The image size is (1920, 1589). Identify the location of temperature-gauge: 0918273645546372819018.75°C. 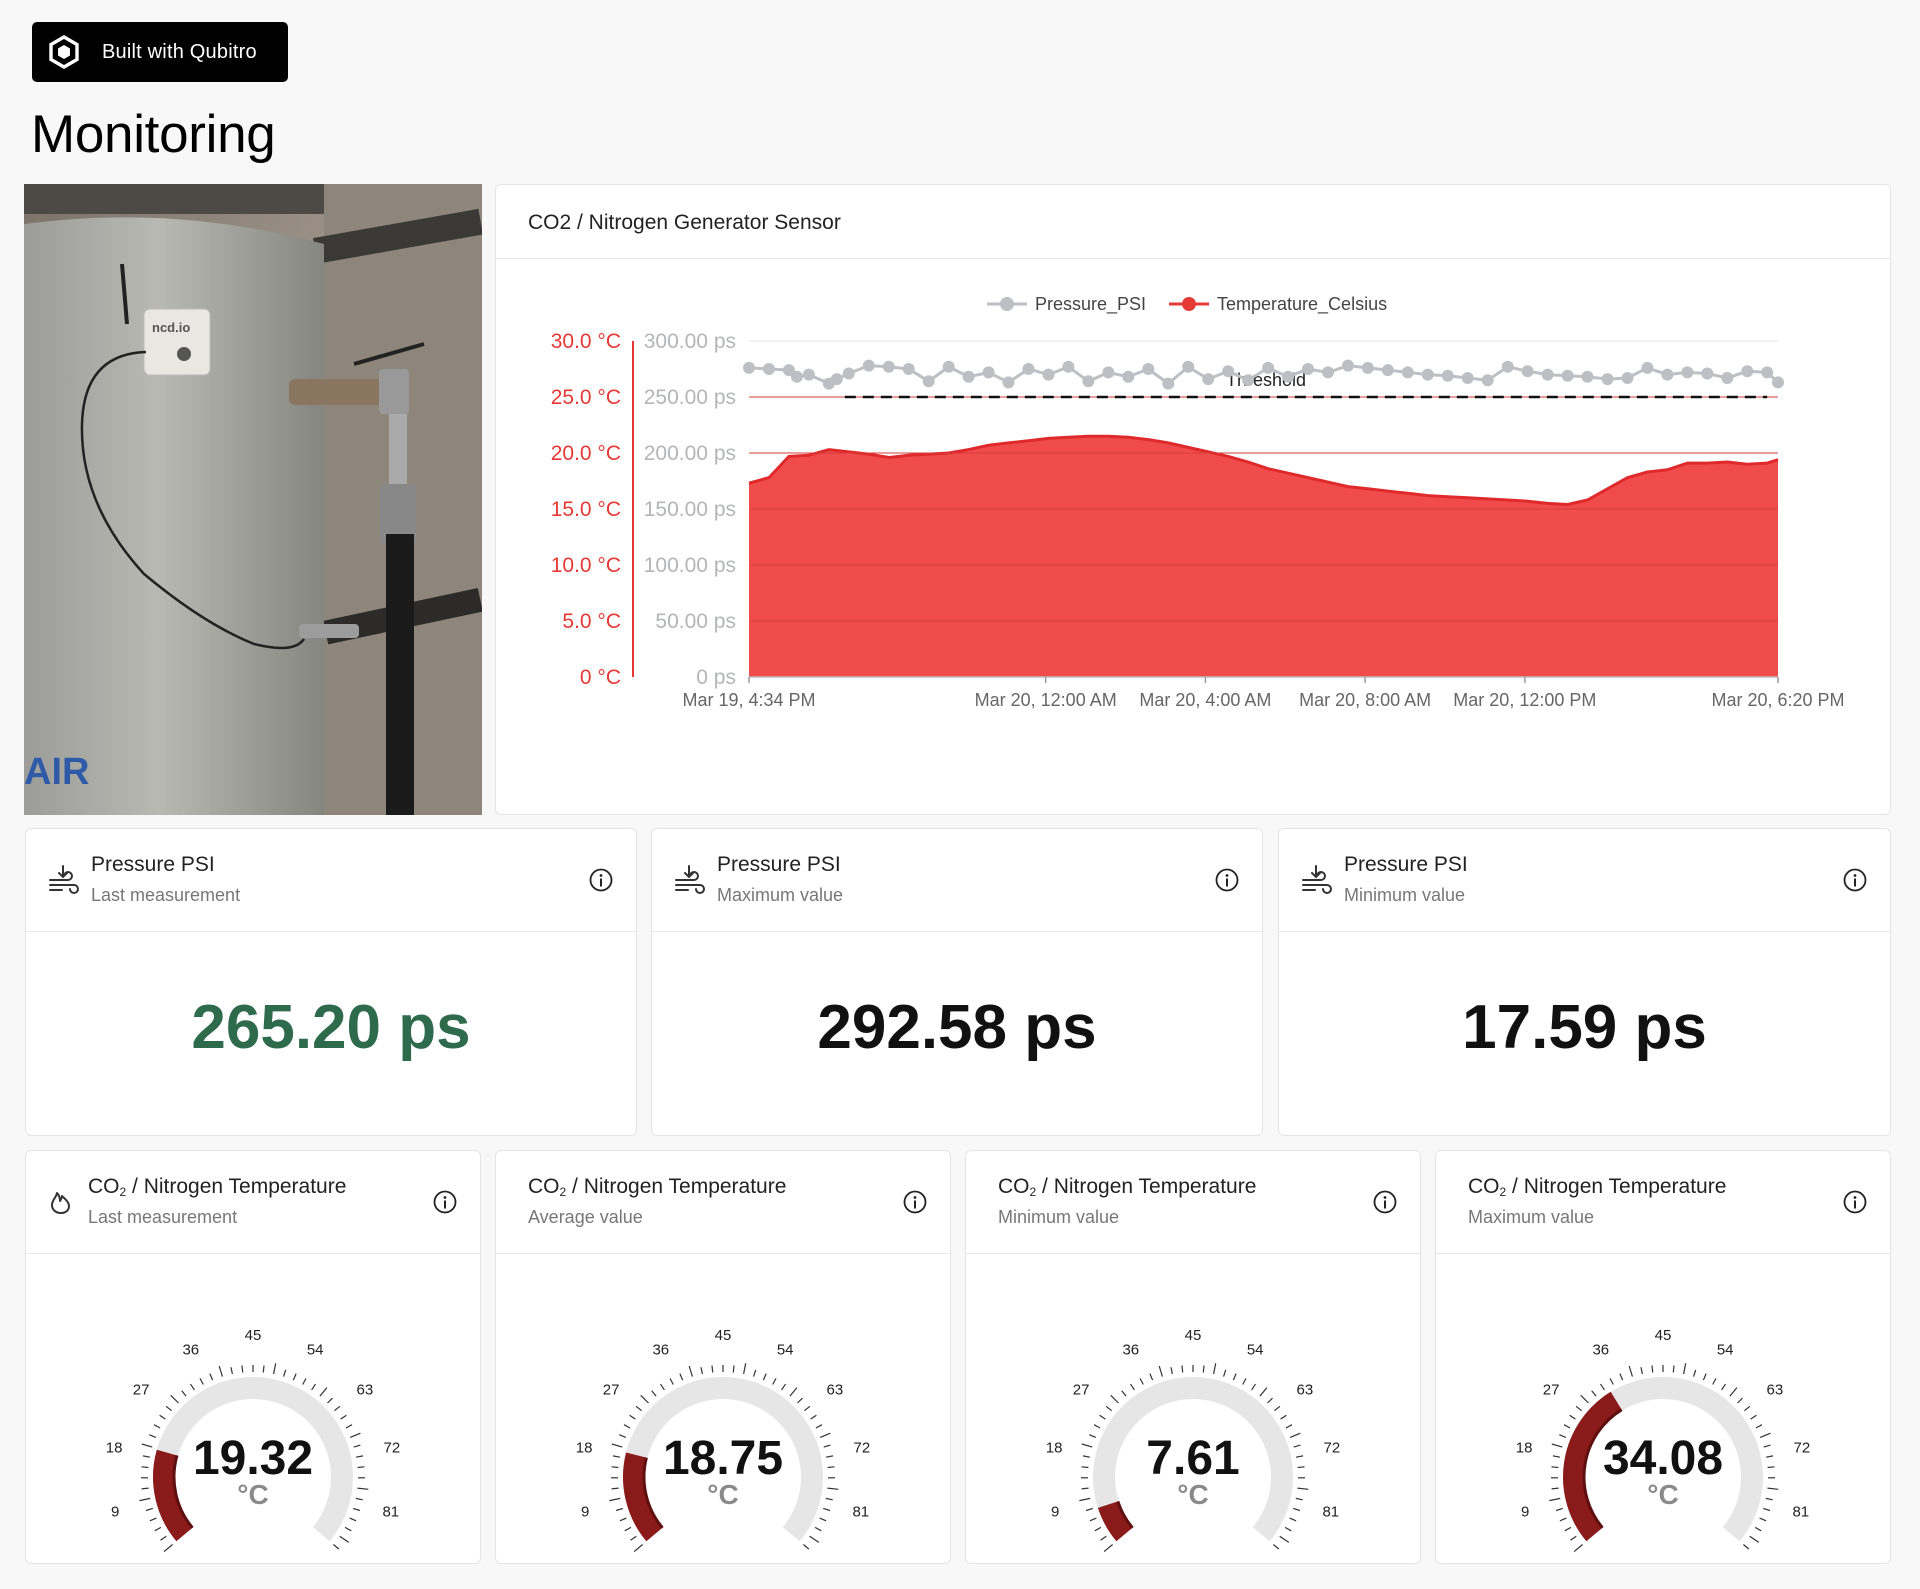
(723, 1440).